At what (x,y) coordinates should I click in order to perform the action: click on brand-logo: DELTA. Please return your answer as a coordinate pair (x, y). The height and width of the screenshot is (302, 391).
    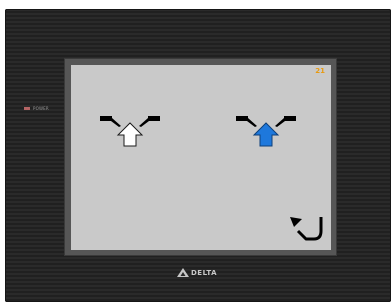
    Looking at the image, I should click on (197, 272).